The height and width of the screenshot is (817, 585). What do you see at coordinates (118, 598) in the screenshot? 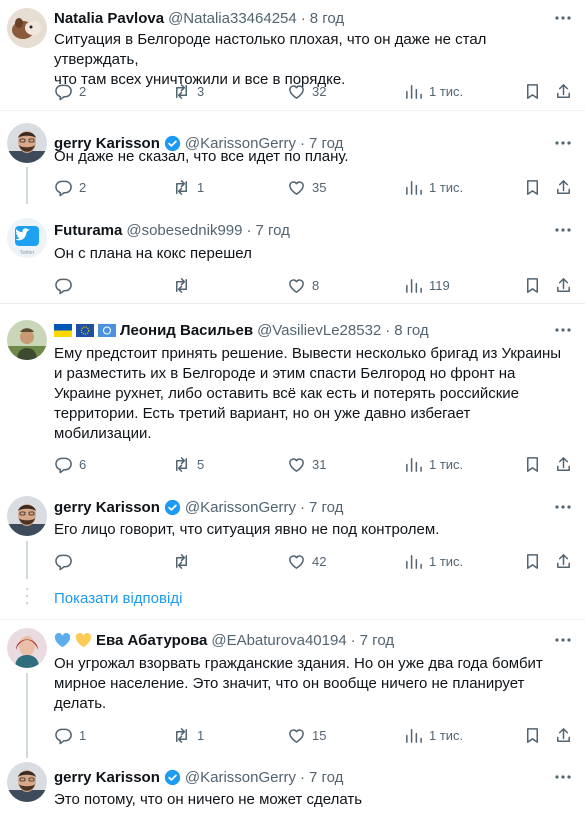
I see `show-replies-link: Показати відповіді` at bounding box center [118, 598].